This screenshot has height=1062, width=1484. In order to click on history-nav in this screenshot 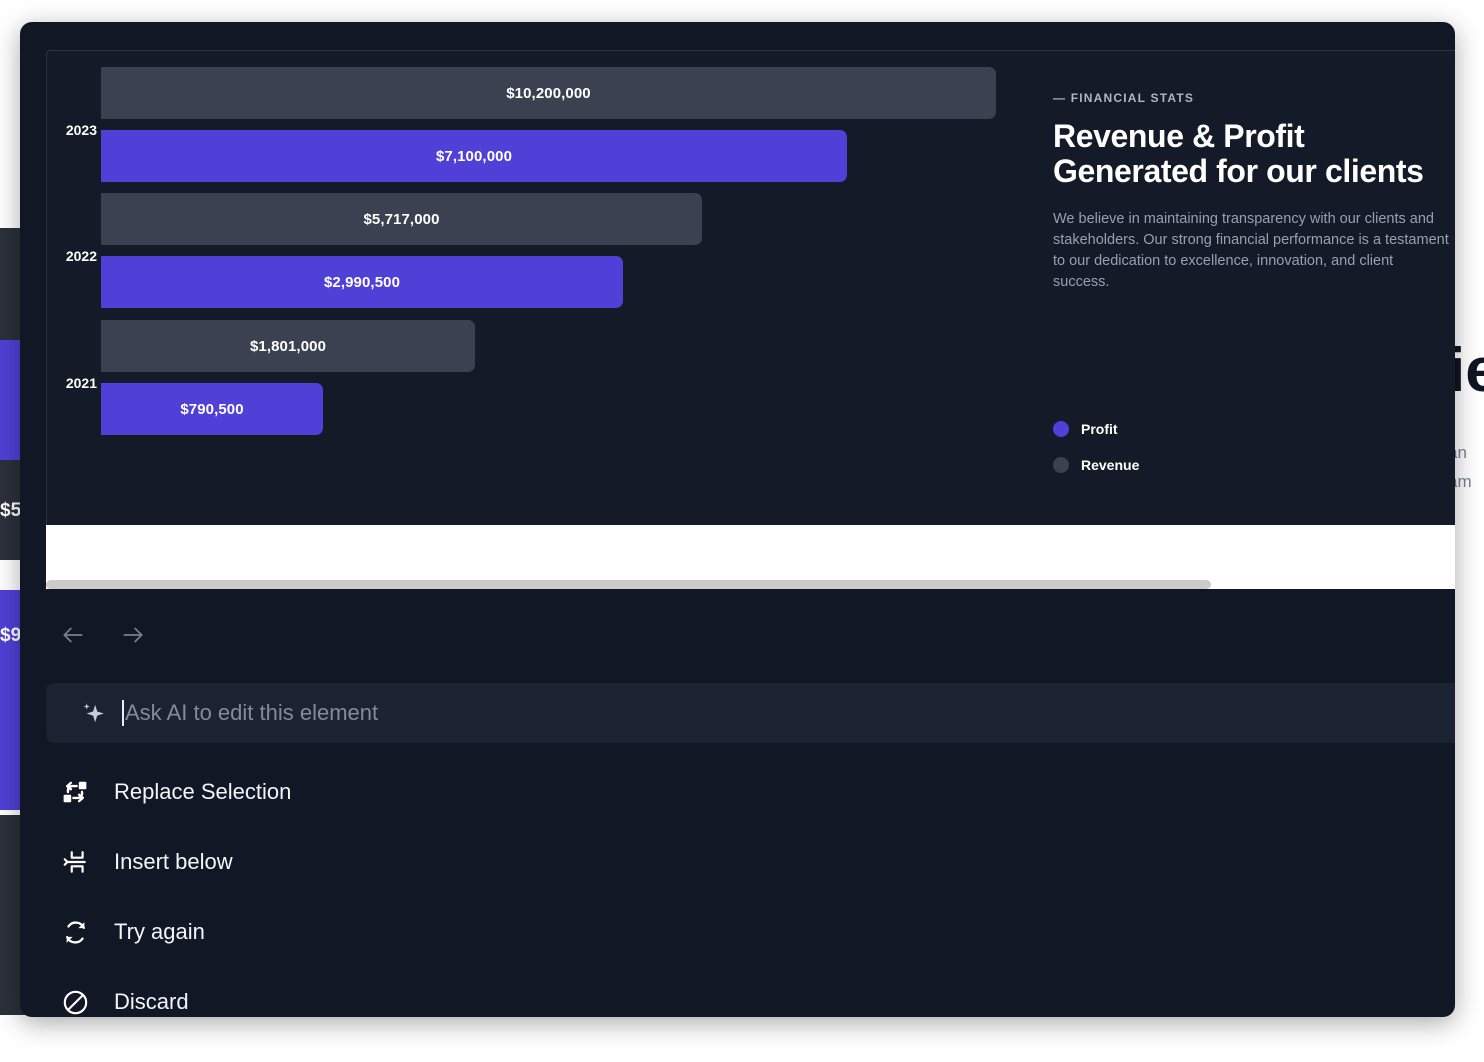, I will do `click(103, 635)`.